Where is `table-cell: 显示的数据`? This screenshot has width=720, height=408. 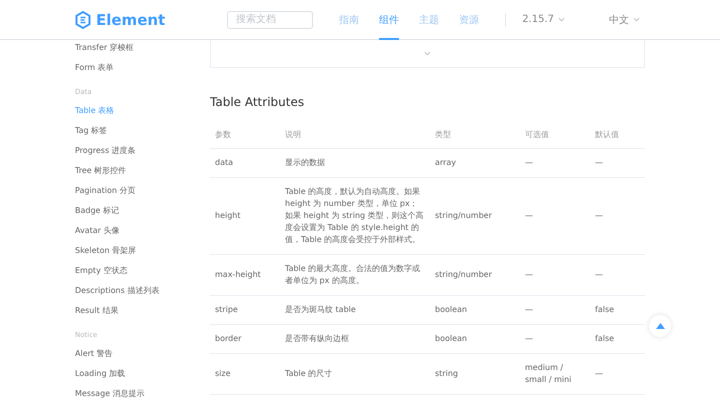
table-cell: 显示的数据 is located at coordinates (355, 163).